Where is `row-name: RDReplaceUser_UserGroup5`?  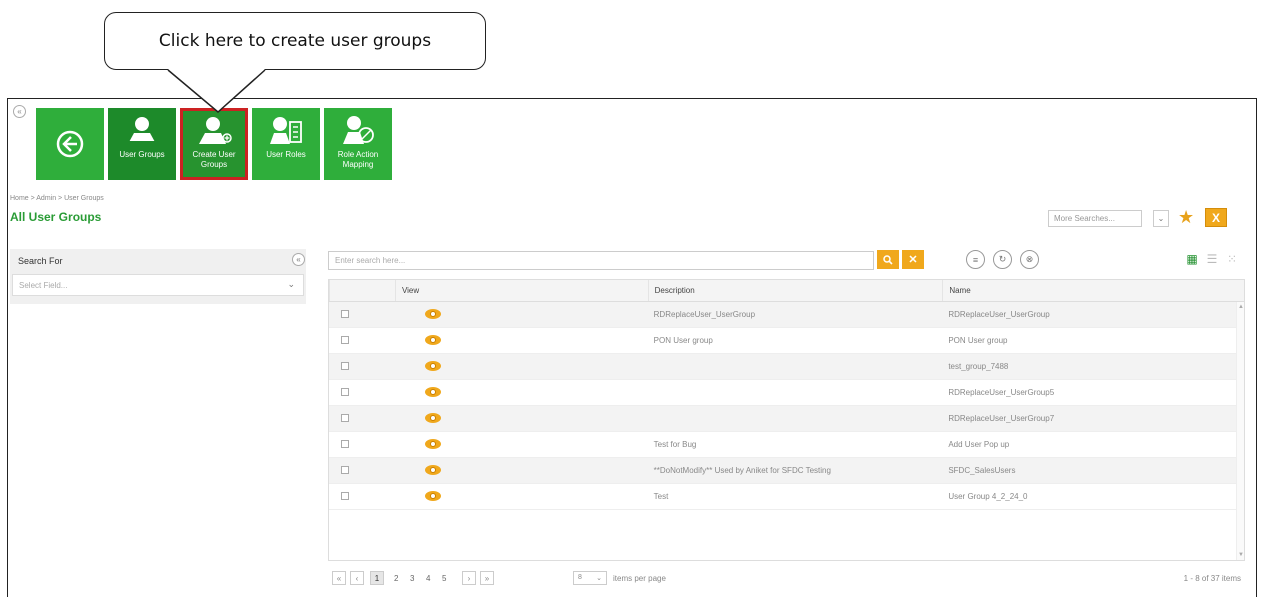
row-name: RDReplaceUser_UserGroup5 is located at coordinates (1001, 392).